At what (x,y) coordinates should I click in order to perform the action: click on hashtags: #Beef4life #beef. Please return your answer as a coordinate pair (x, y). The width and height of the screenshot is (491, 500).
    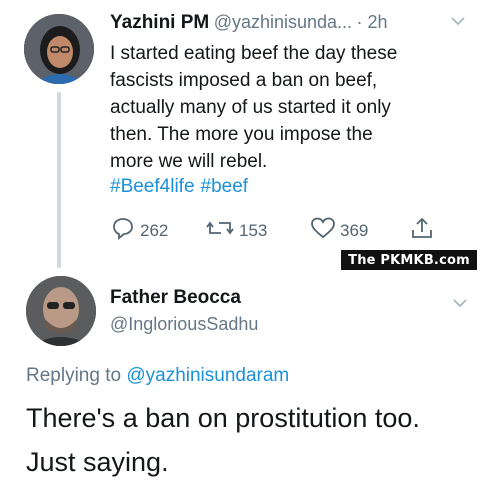
    Looking at the image, I should click on (182, 187).